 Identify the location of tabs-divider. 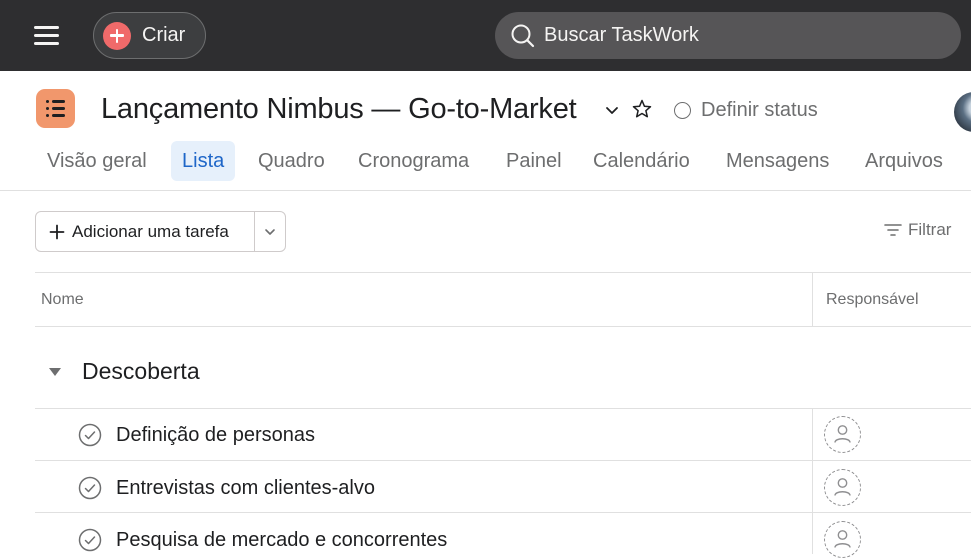
(485, 190).